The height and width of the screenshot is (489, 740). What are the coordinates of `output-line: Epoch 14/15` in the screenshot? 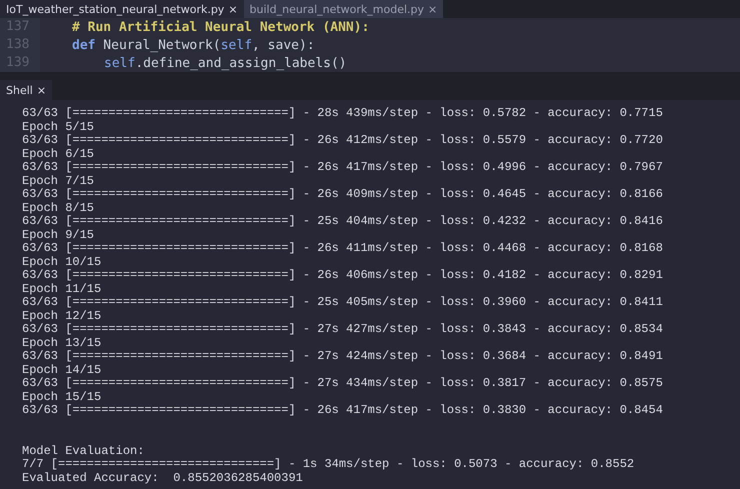 It's located at (62, 370).